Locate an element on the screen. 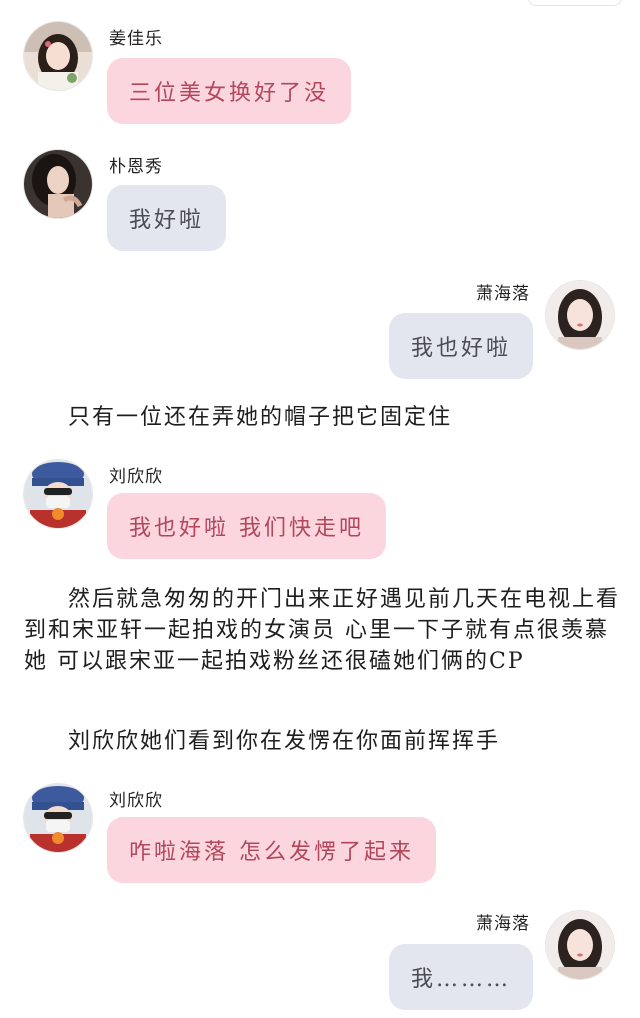  narration-text: 只有一位还在弄她的帽子把它固定住 is located at coordinates (260, 417).